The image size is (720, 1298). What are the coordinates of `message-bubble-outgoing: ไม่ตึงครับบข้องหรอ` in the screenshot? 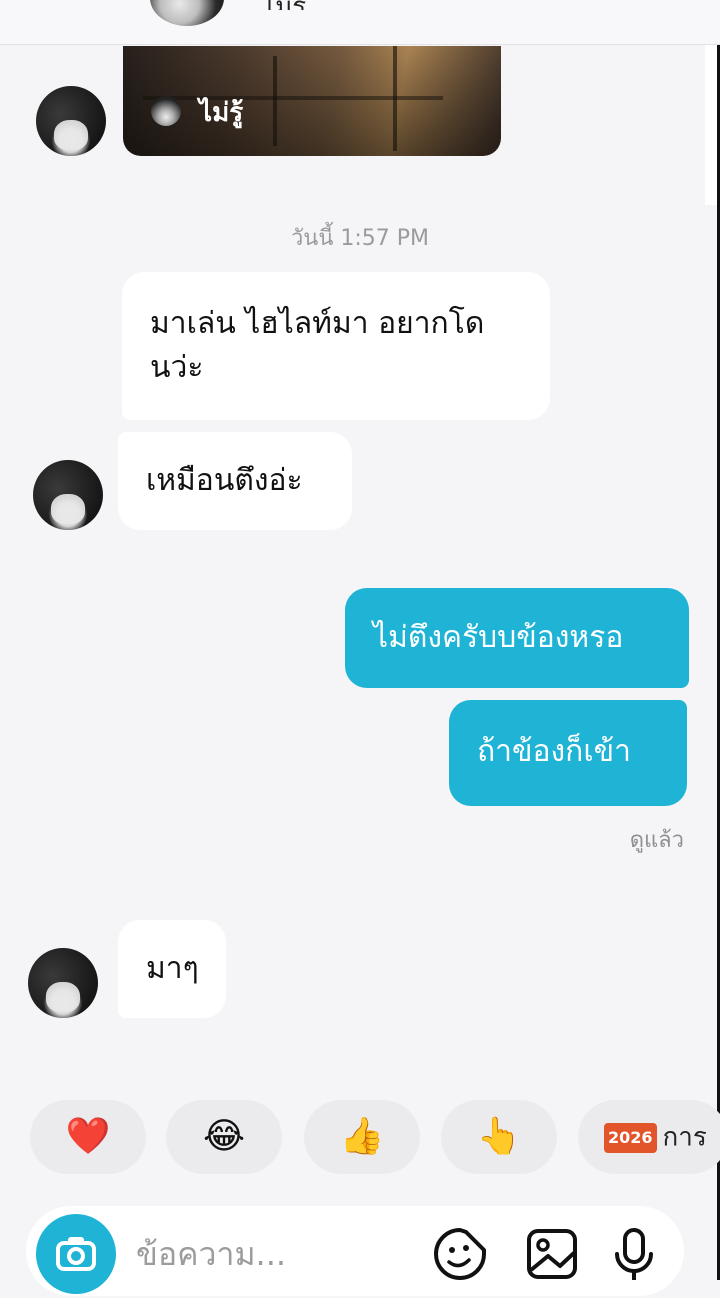 It's located at (517, 638).